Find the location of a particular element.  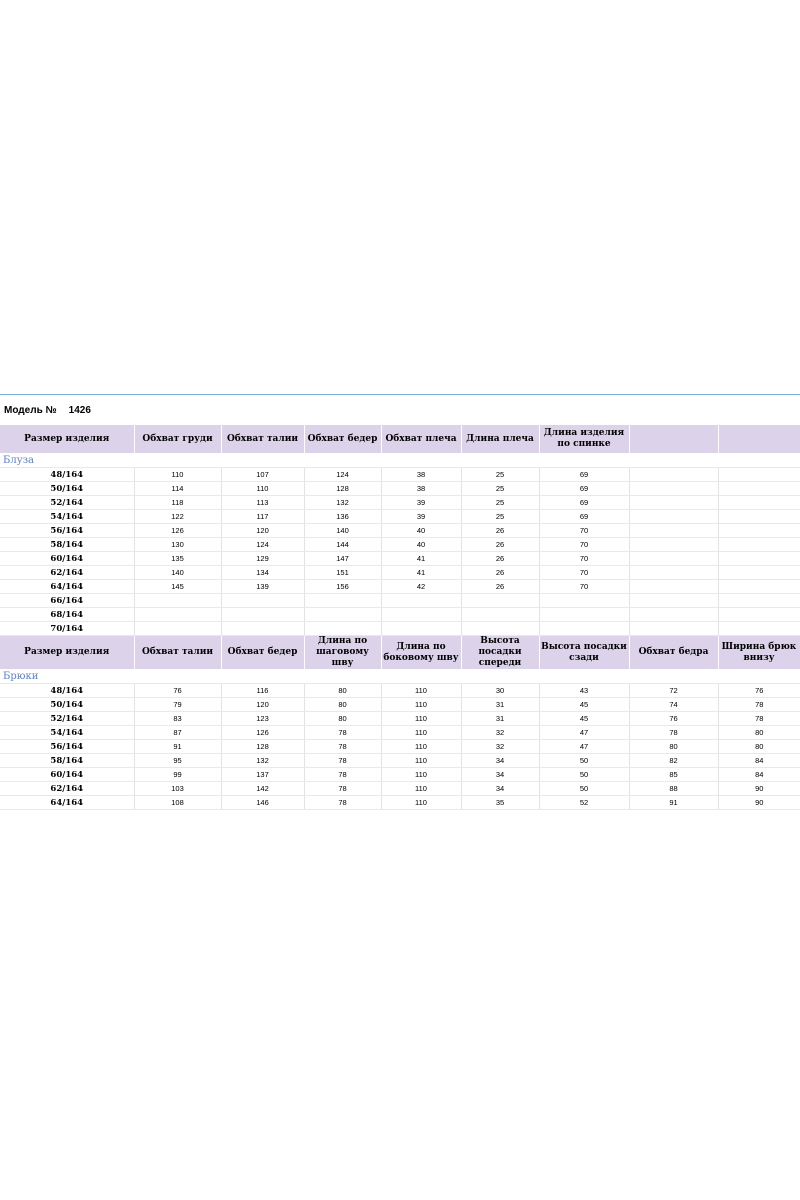

size-cell: 50/164 is located at coordinates (67, 488).